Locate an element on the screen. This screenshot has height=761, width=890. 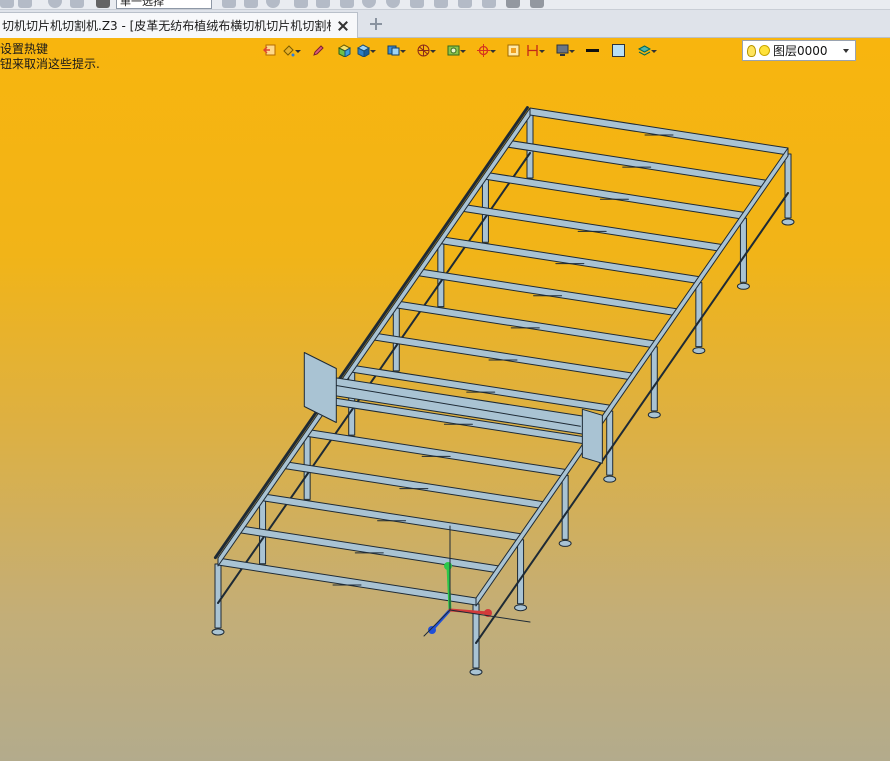
curve-icon is located at coordinates (489, 4).